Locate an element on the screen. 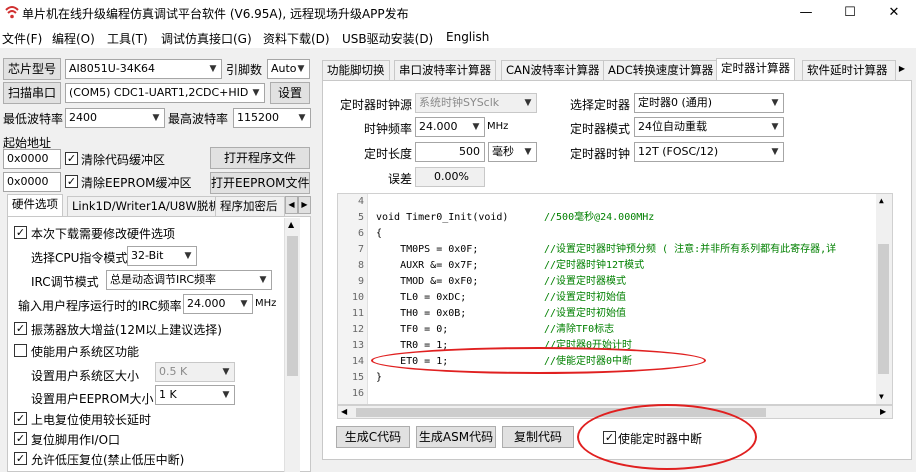  menu-program: 编程(O) is located at coordinates (73, 38).